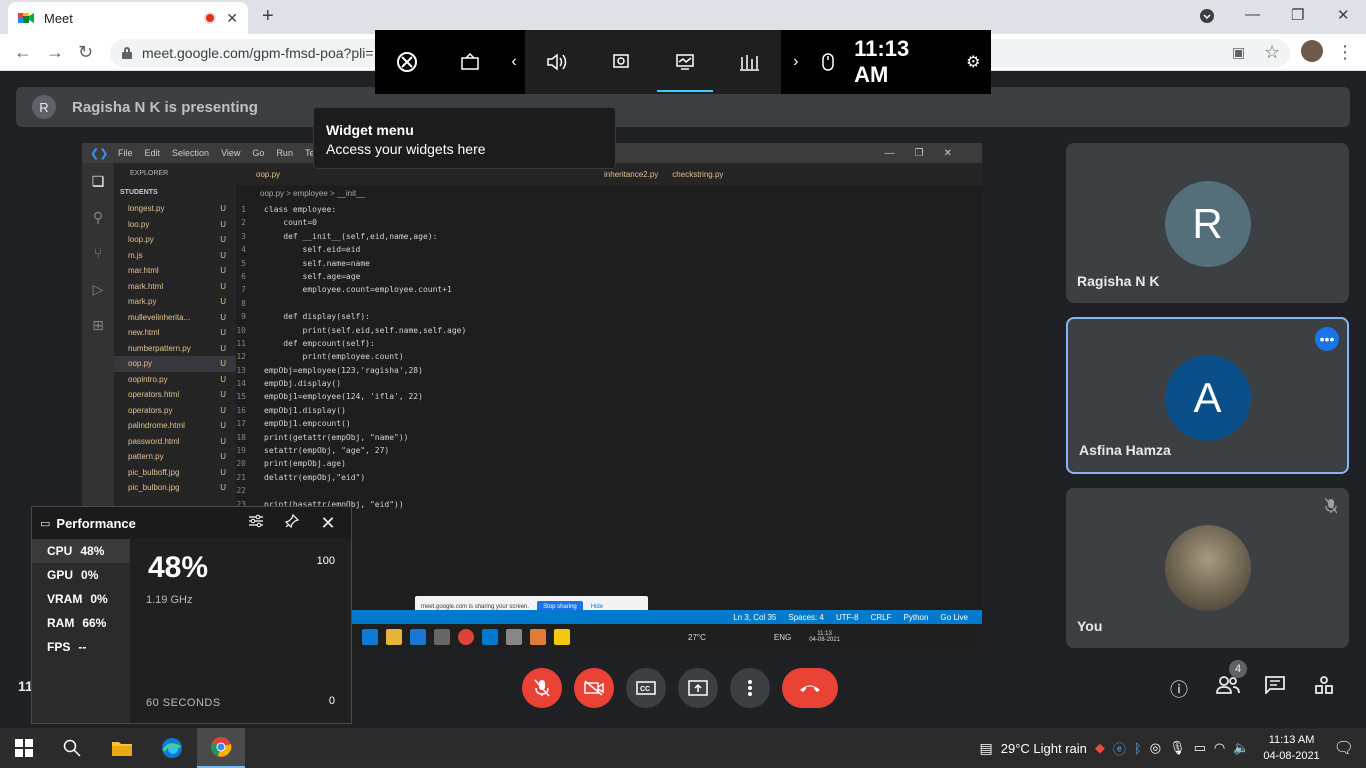 This screenshot has height=768, width=1366. Describe the element at coordinates (125, 153) in the screenshot. I see `menu-file: File` at that location.